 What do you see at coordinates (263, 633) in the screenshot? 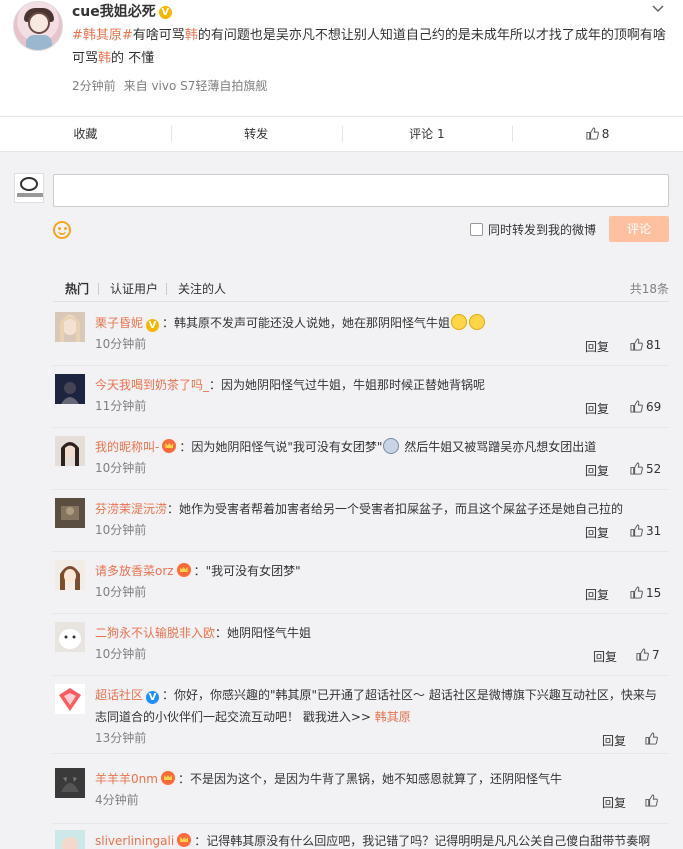
I see `comment-text: ：她阴阳怪气牛姐` at bounding box center [263, 633].